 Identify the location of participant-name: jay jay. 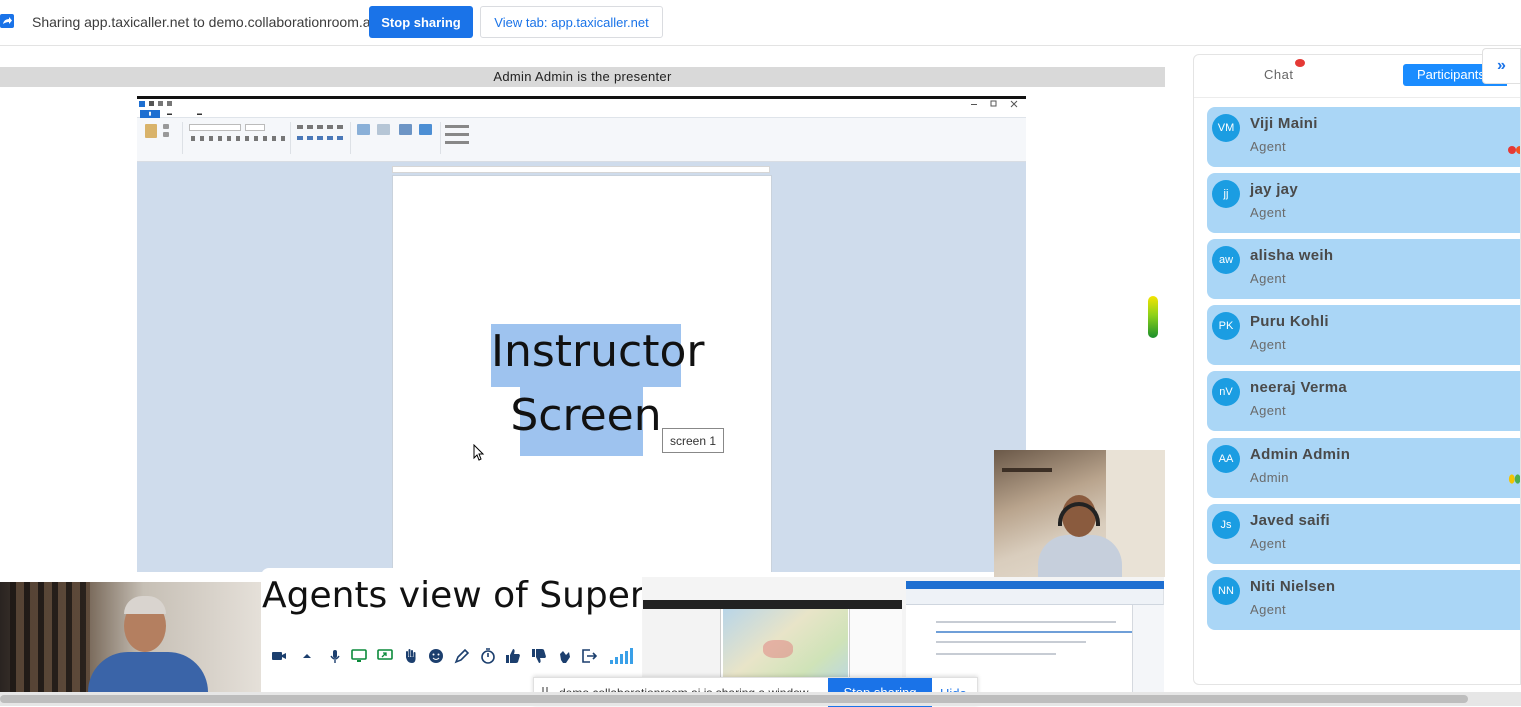
(1274, 189).